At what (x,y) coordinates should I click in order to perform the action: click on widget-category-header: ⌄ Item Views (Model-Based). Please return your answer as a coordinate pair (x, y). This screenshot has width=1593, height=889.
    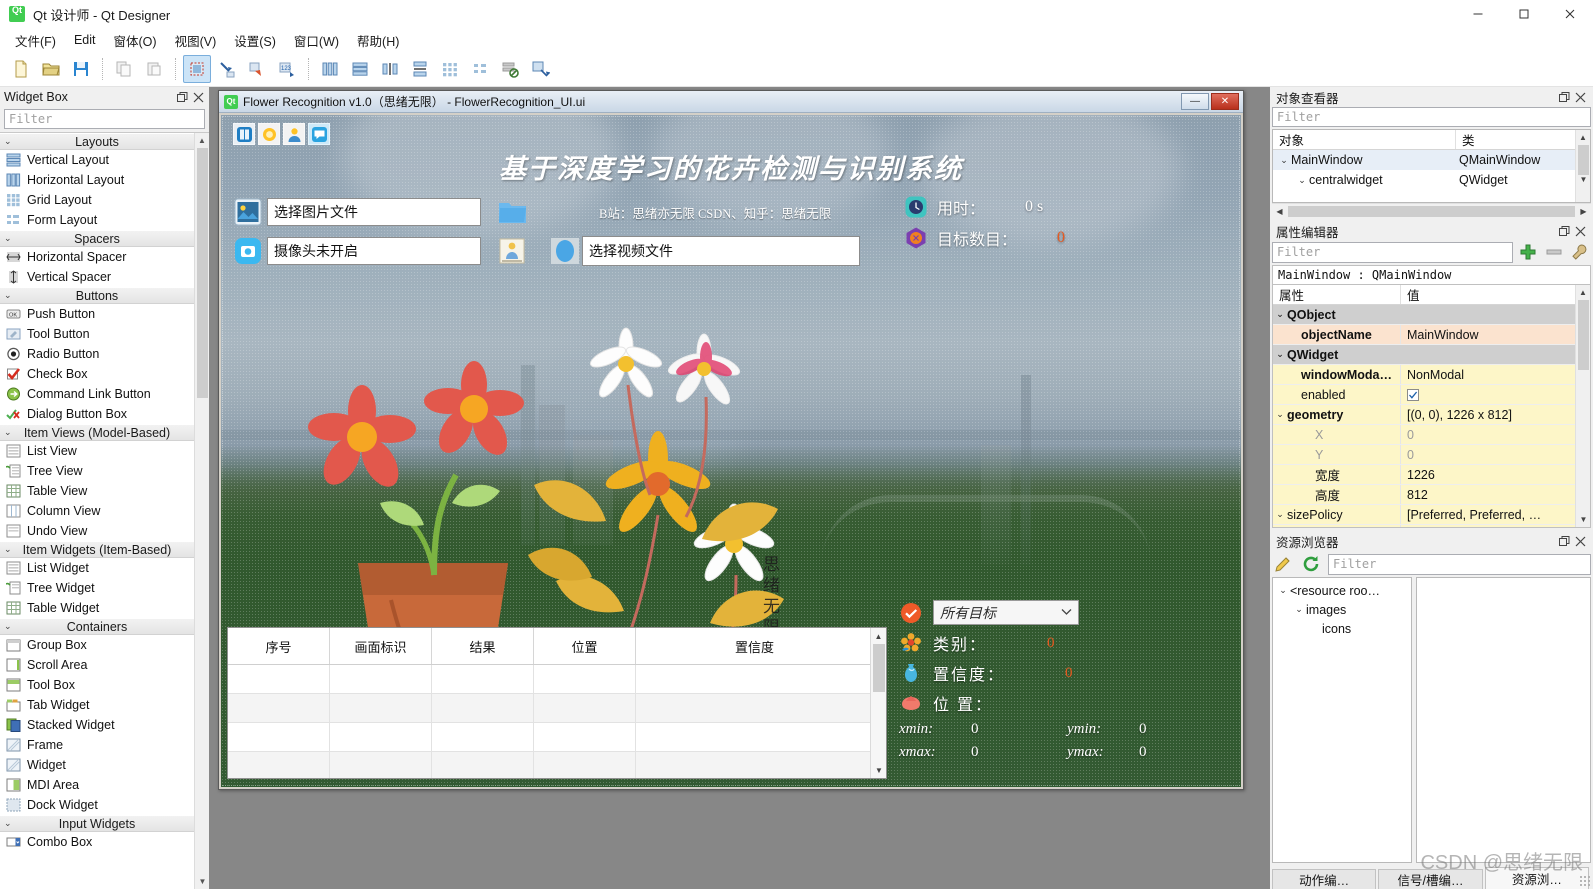
    Looking at the image, I should click on (97, 432).